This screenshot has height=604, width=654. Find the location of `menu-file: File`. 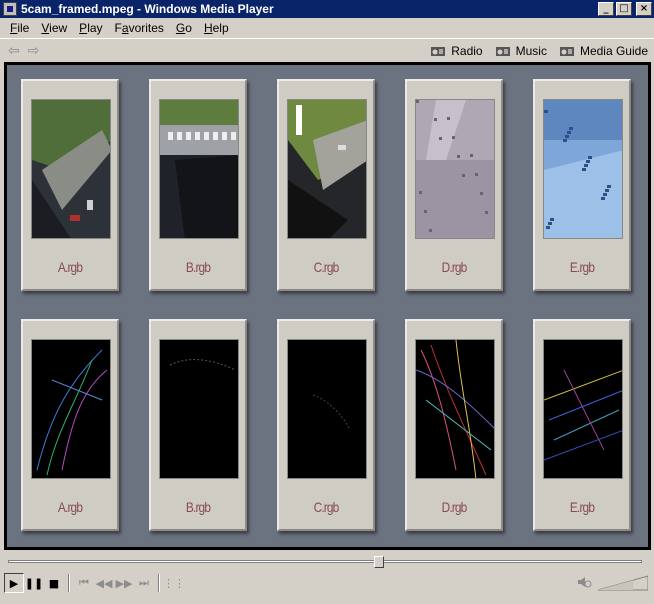

menu-file: File is located at coordinates (19, 28).